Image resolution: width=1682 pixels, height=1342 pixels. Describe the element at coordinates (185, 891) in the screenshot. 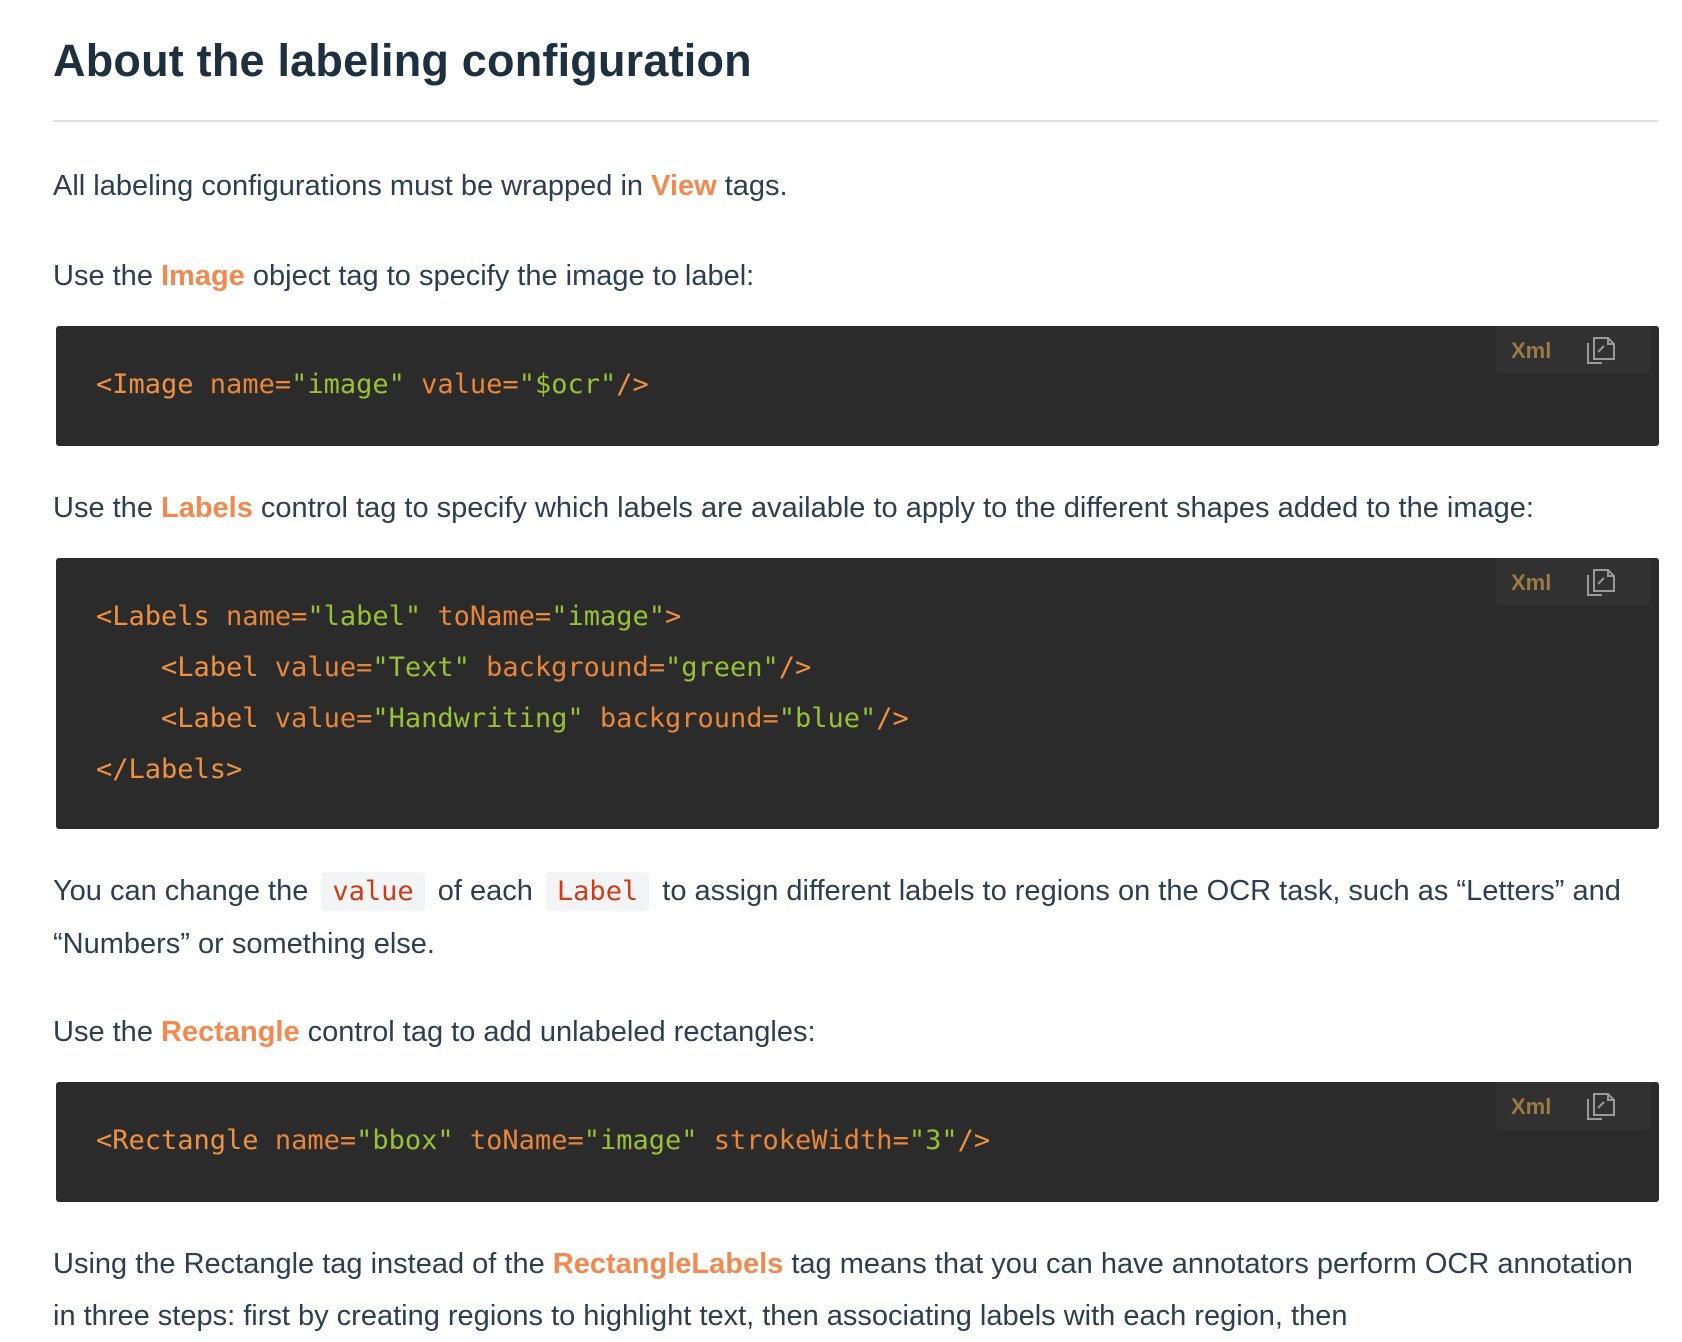

I see `text: You can change the` at that location.